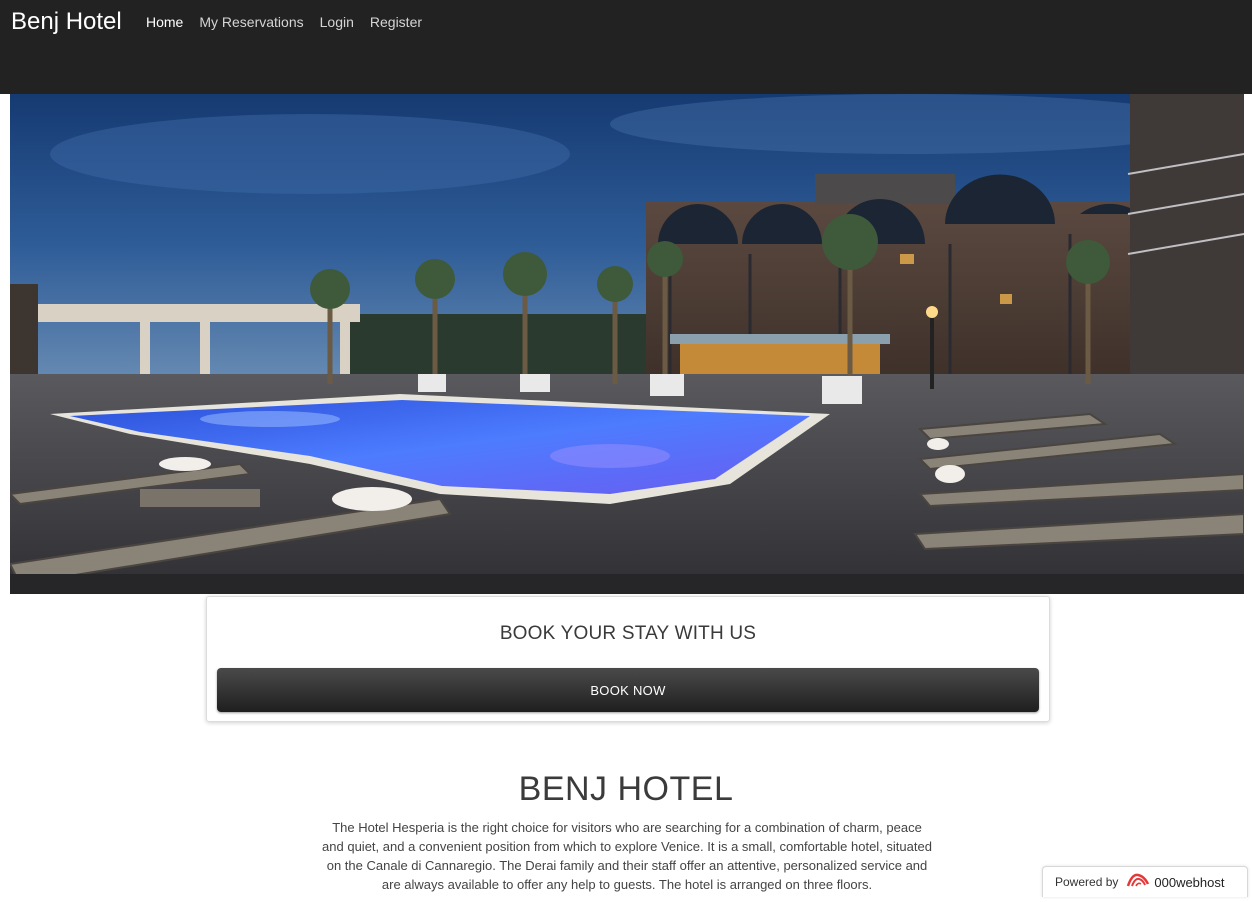  Describe the element at coordinates (628, 690) in the screenshot. I see `book-now-button: BOOK NOW` at that location.